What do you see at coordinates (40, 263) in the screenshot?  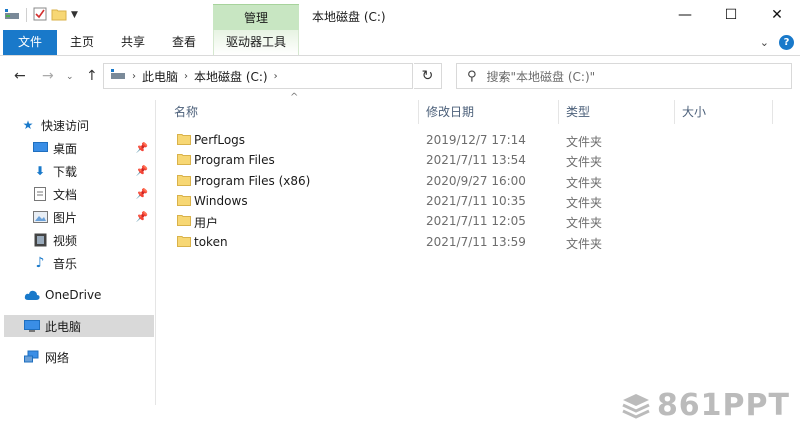 I see `music-note-icon: ♪` at bounding box center [40, 263].